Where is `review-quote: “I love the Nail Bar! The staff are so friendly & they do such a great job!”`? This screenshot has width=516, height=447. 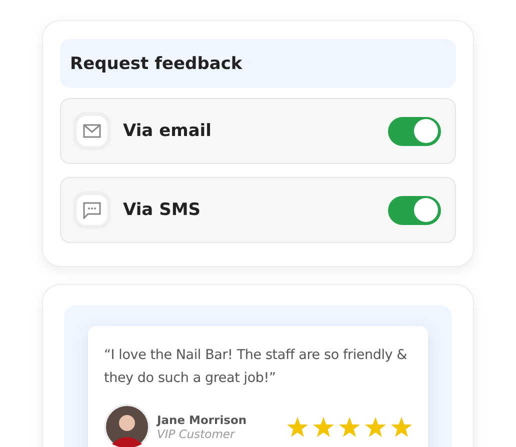 review-quote: “I love the Nail Bar! The staff are so friendly & they do such a great job!” is located at coordinates (256, 367).